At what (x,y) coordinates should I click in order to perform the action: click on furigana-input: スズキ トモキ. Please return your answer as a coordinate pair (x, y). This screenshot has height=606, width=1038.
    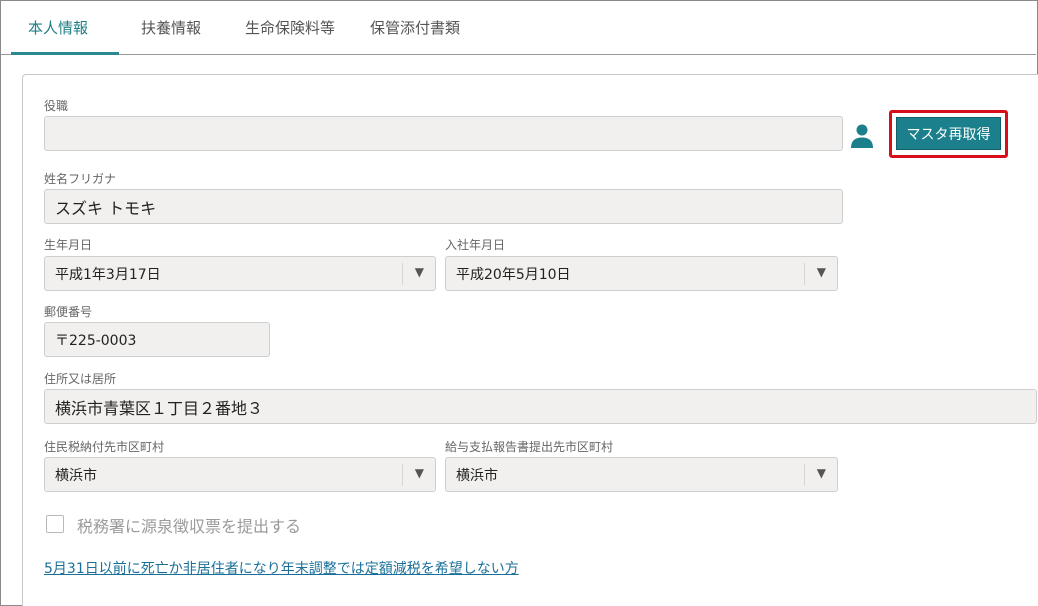
    Looking at the image, I should click on (443, 206).